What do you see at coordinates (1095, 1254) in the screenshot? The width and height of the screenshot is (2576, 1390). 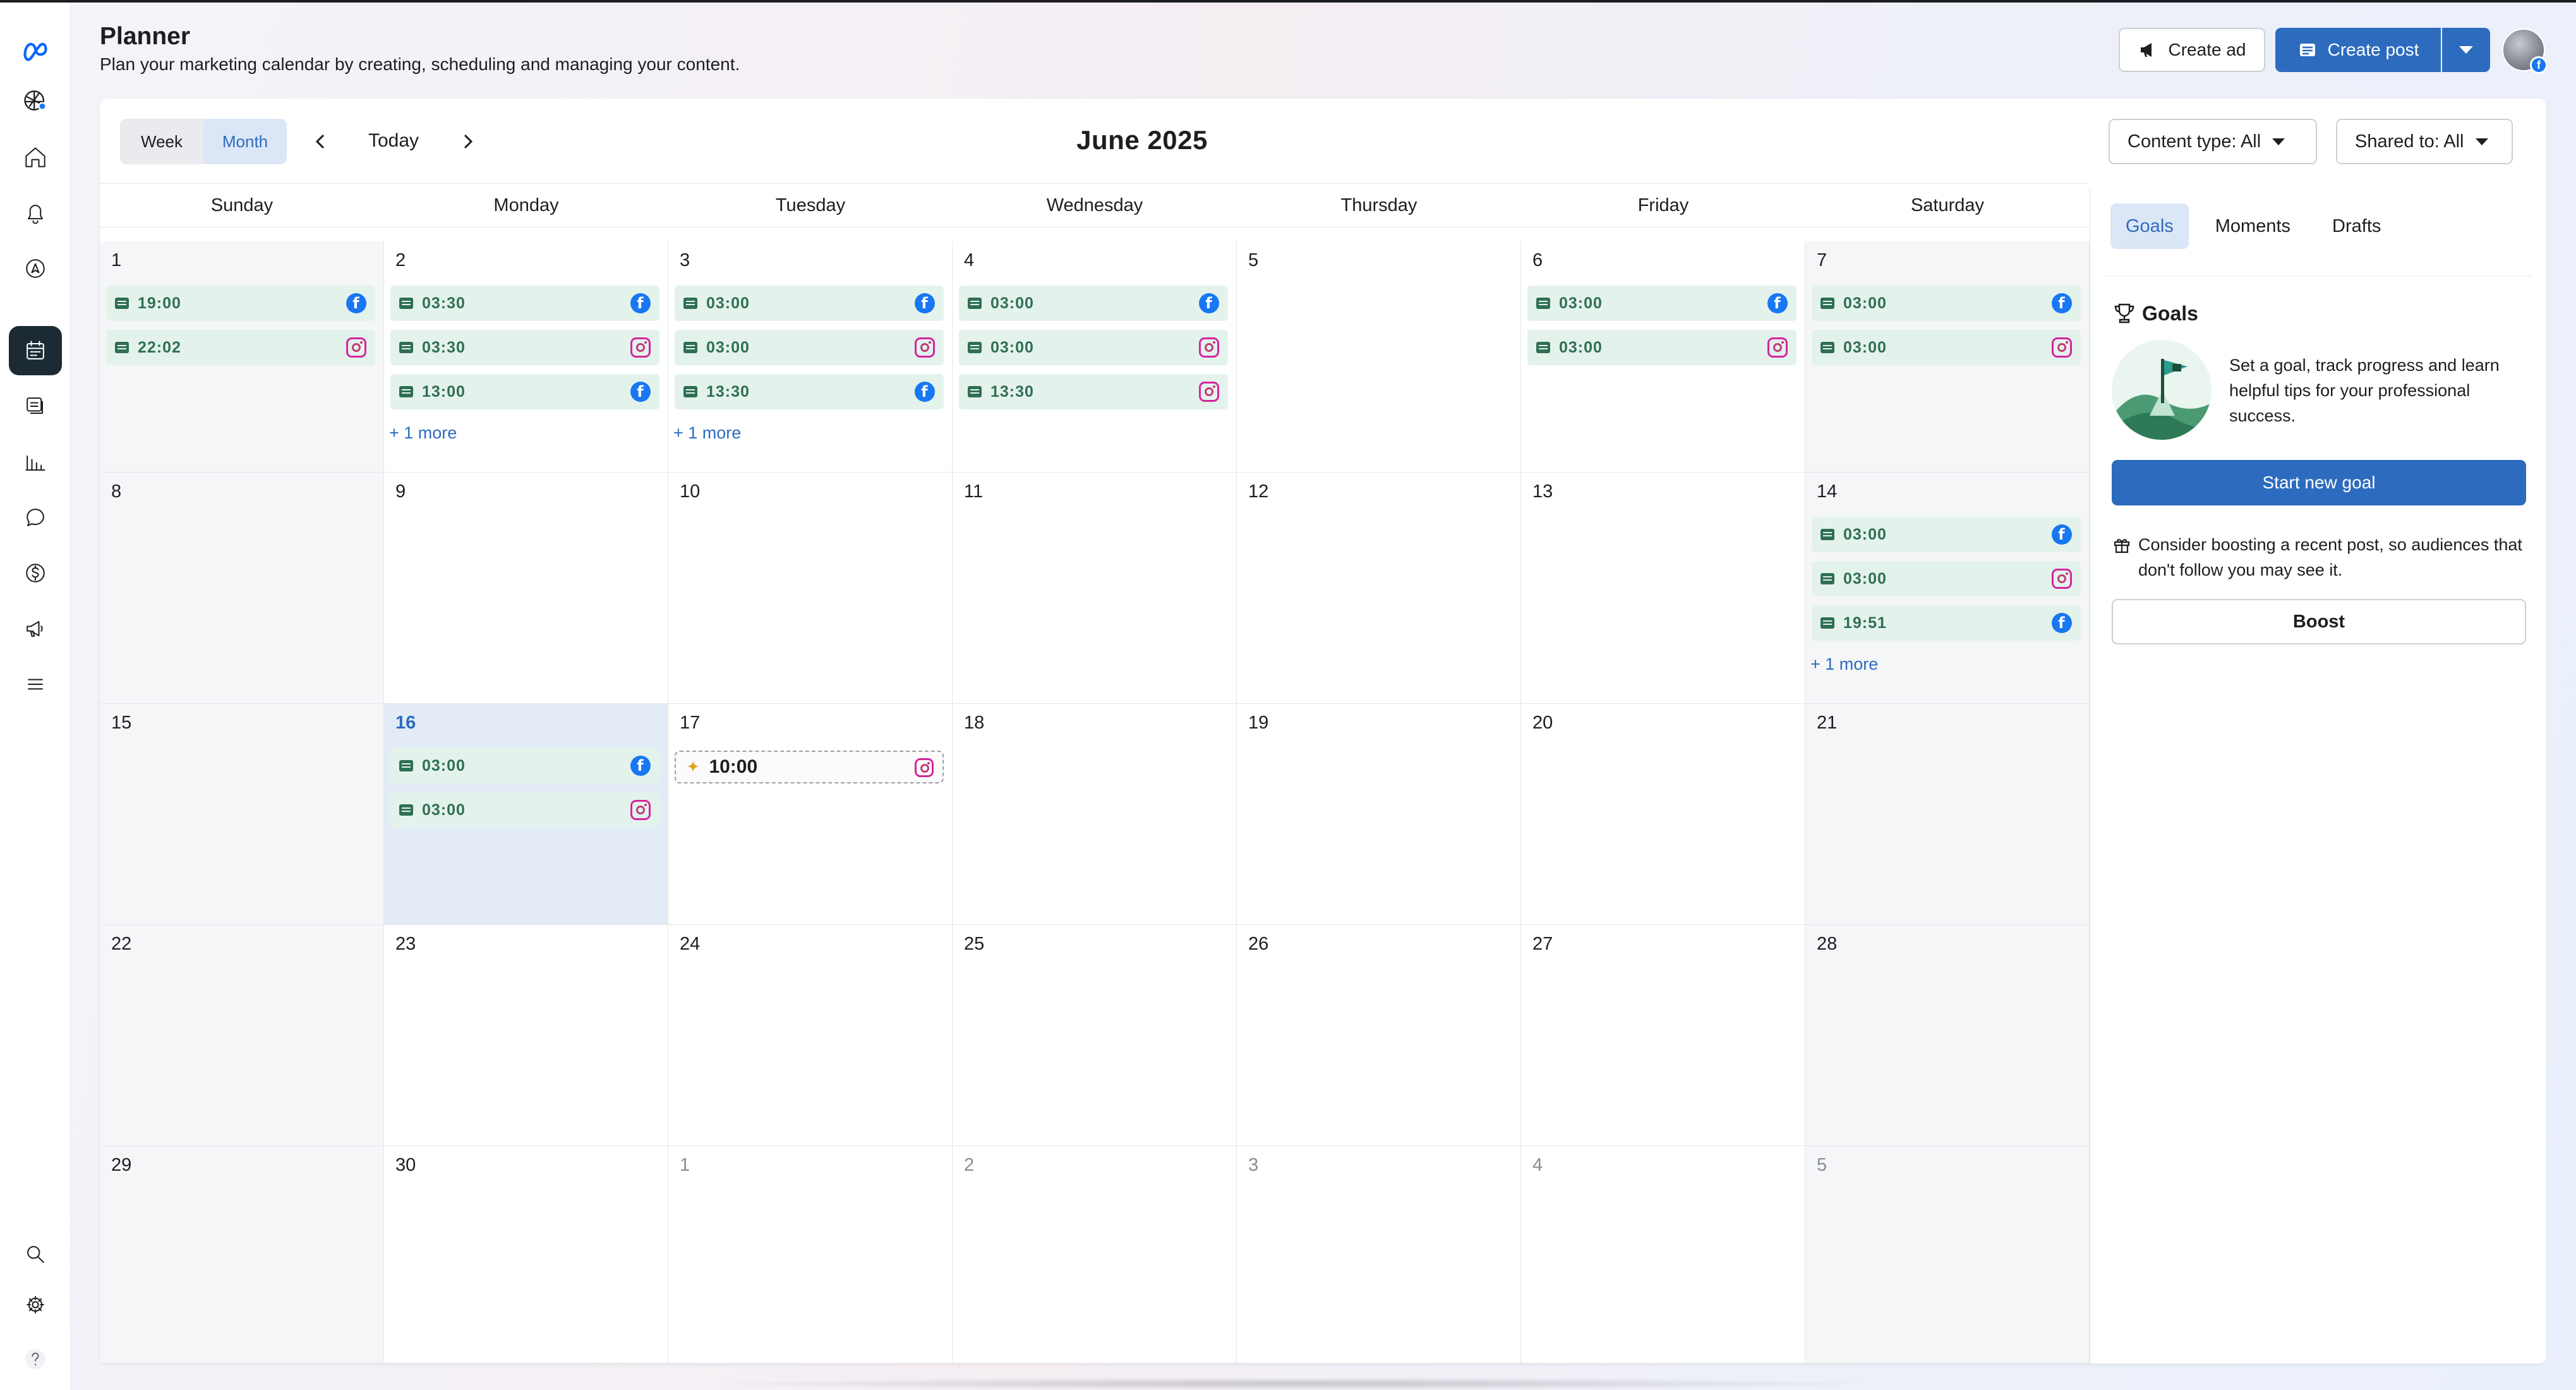 I see `day-cell: 2` at bounding box center [1095, 1254].